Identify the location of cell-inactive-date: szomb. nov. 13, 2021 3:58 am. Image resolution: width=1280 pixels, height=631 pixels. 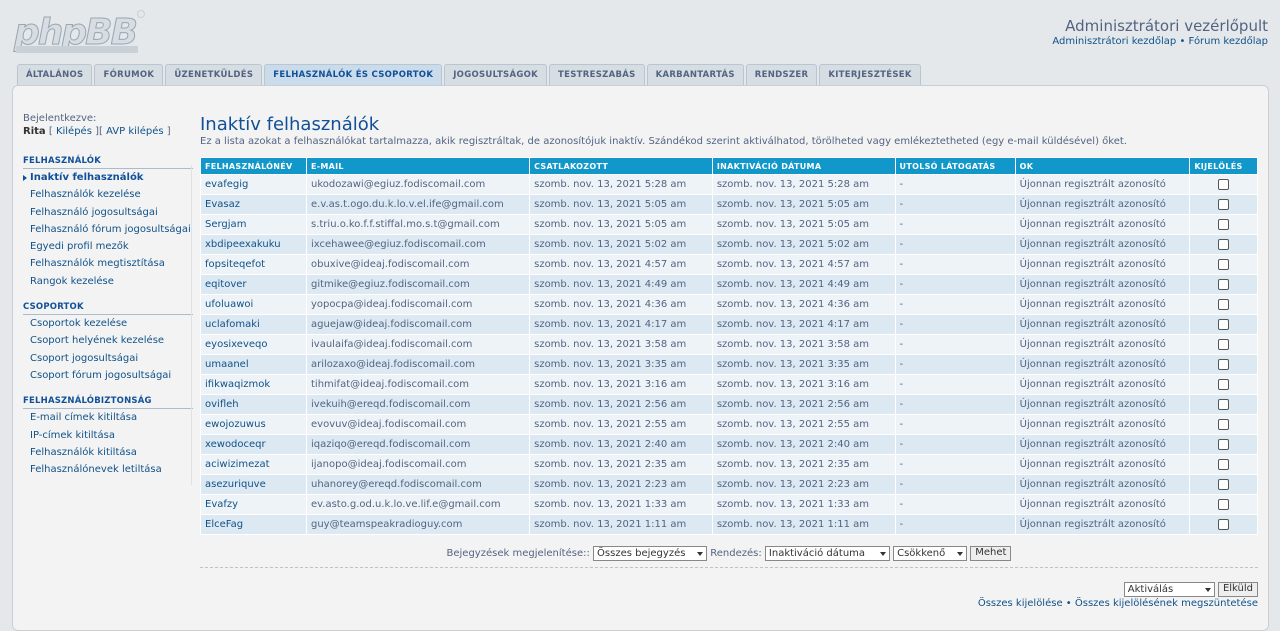
(803, 344).